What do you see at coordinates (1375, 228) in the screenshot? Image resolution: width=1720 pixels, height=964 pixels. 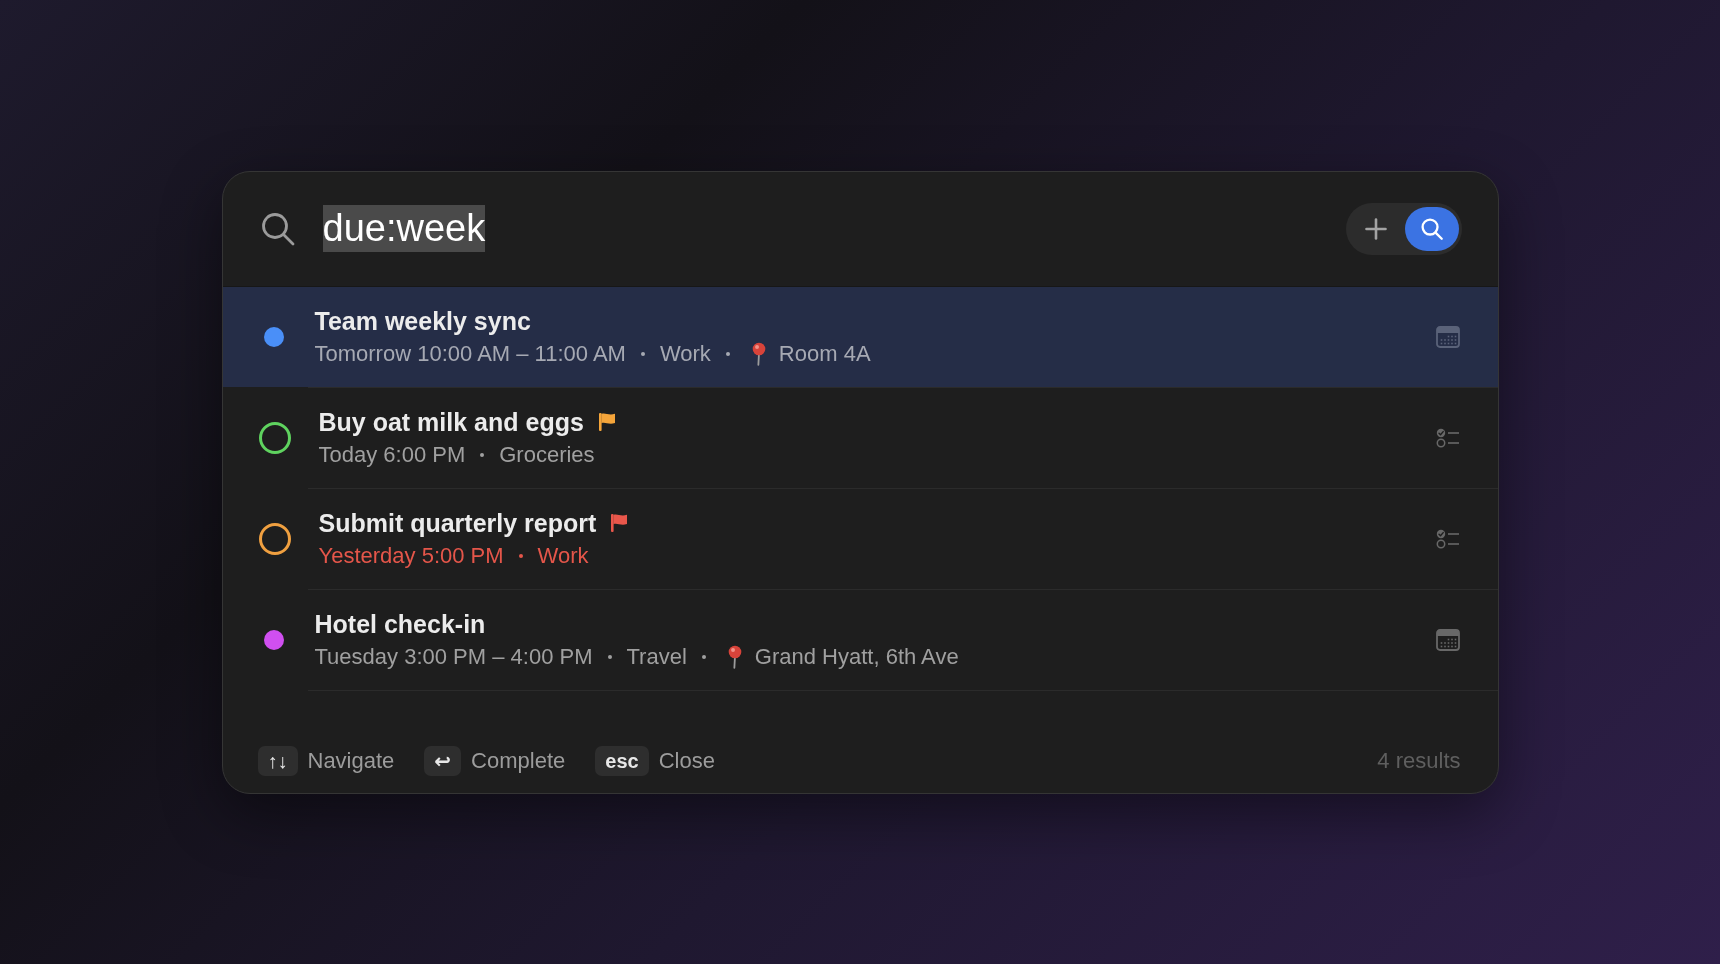 I see `plus-icon` at bounding box center [1375, 228].